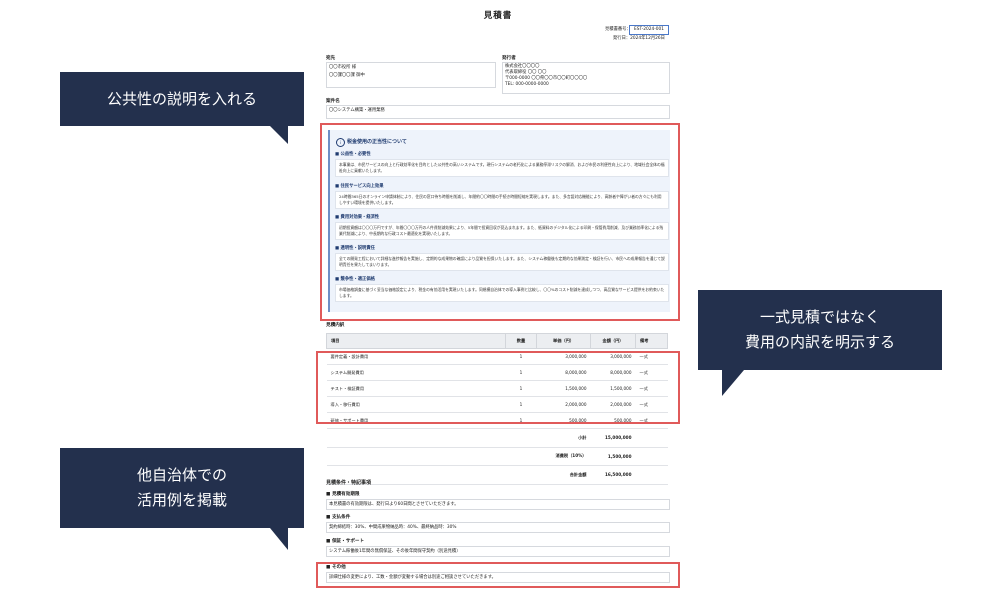 The width and height of the screenshot is (1000, 600). Describe the element at coordinates (498, 504) in the screenshot. I see `condition-text-1: 本見積書の有効期限は、発行日より60日間とさせていただきます。` at that location.